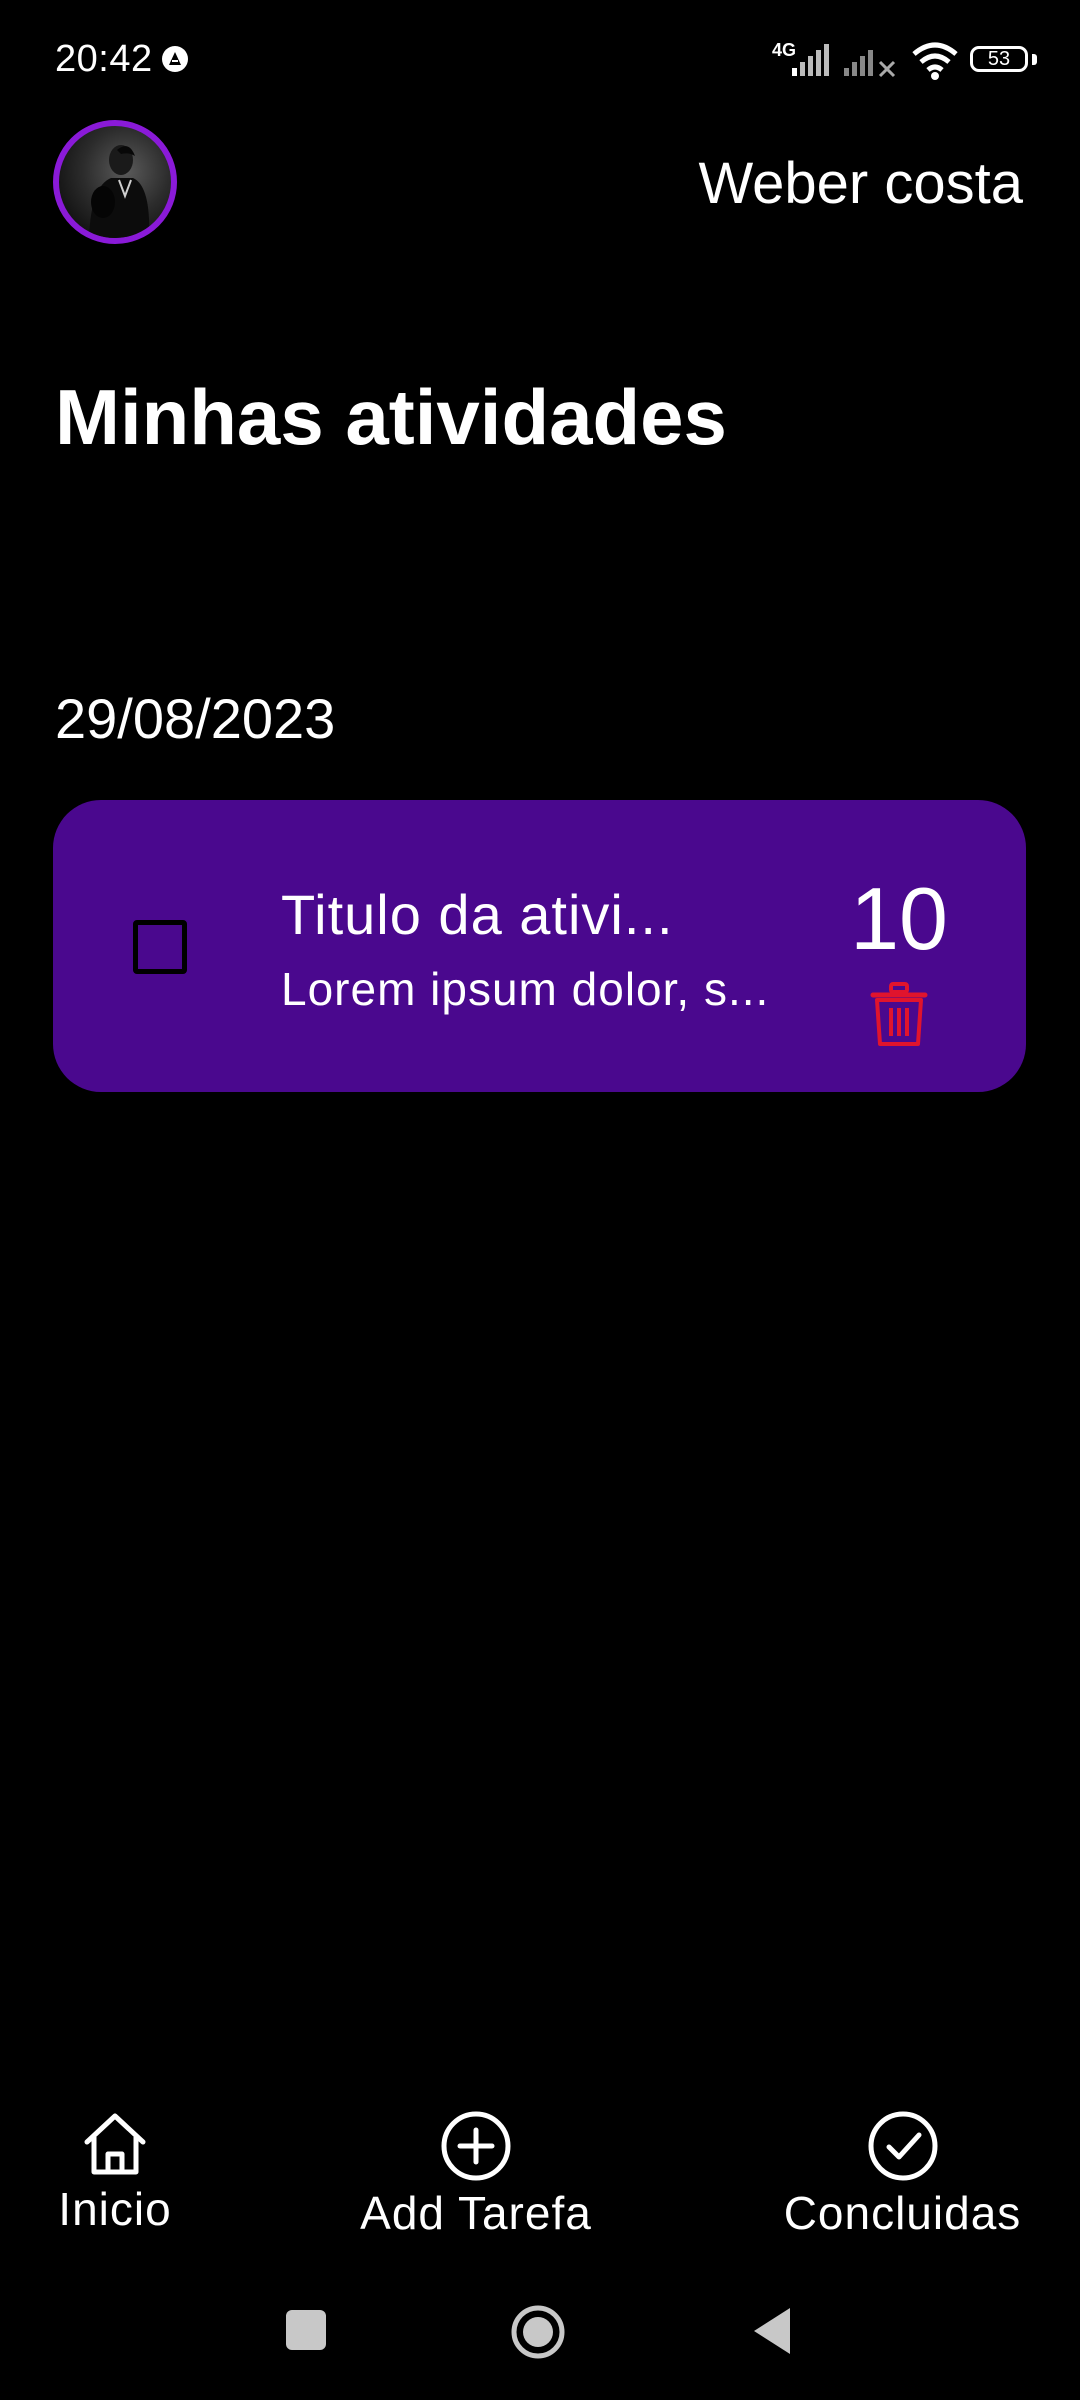 This screenshot has width=1080, height=2400. I want to click on home-icon, so click(115, 2144).